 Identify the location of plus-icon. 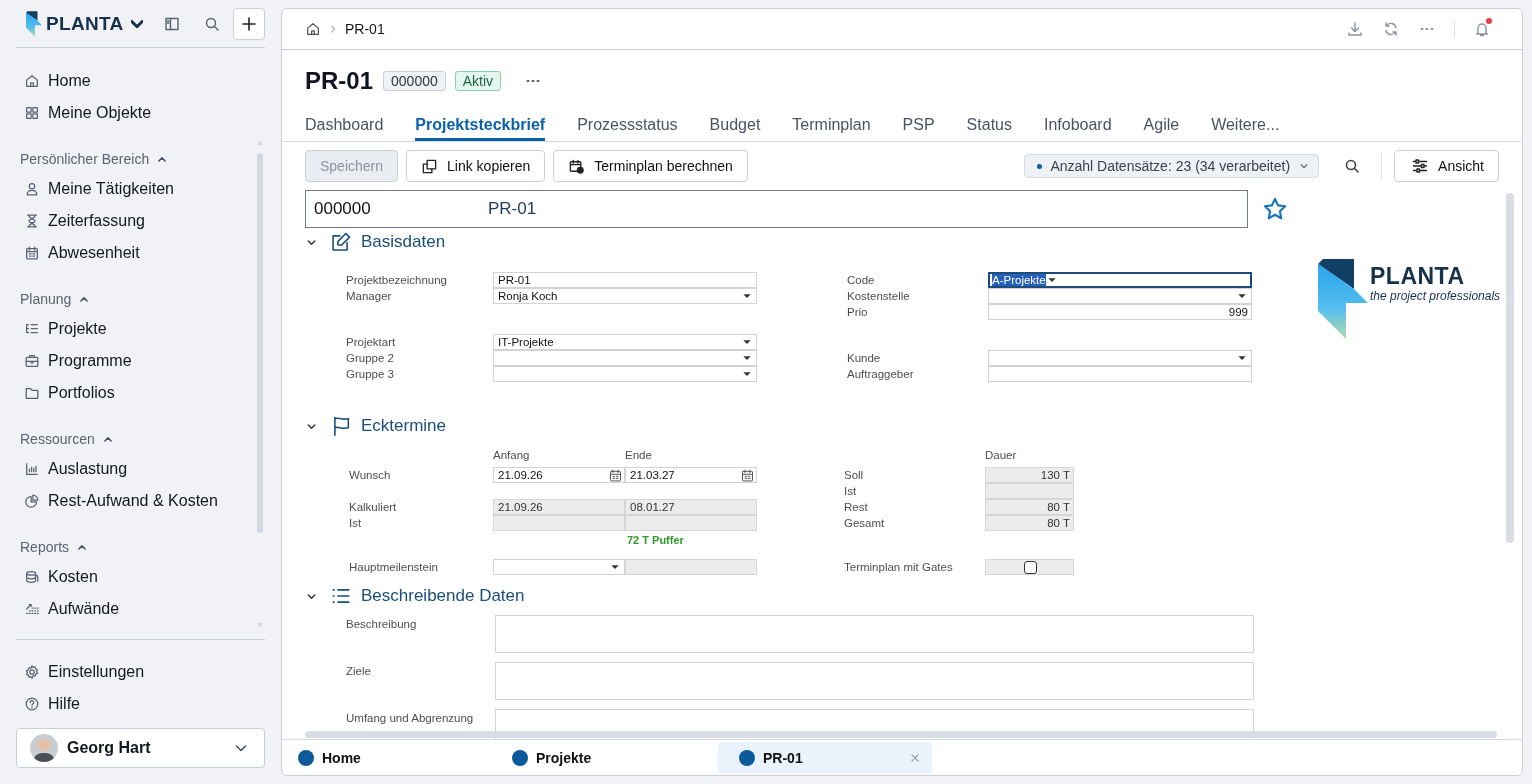
(249, 23).